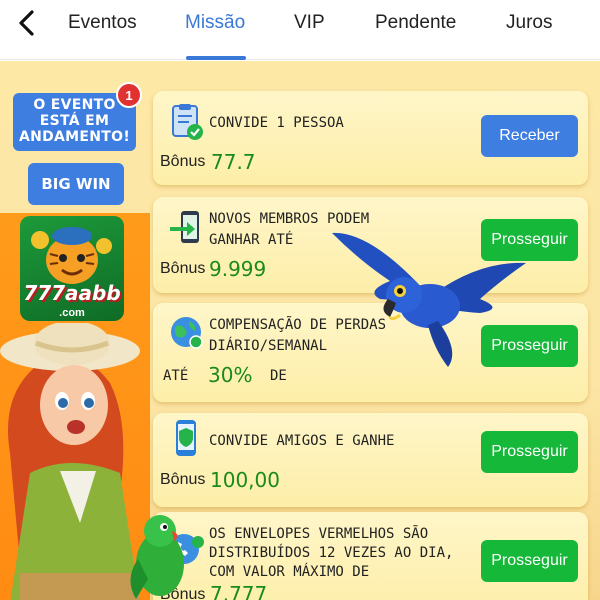 The width and height of the screenshot is (600, 600). What do you see at coordinates (187, 122) in the screenshot?
I see `clipboard-check-icon` at bounding box center [187, 122].